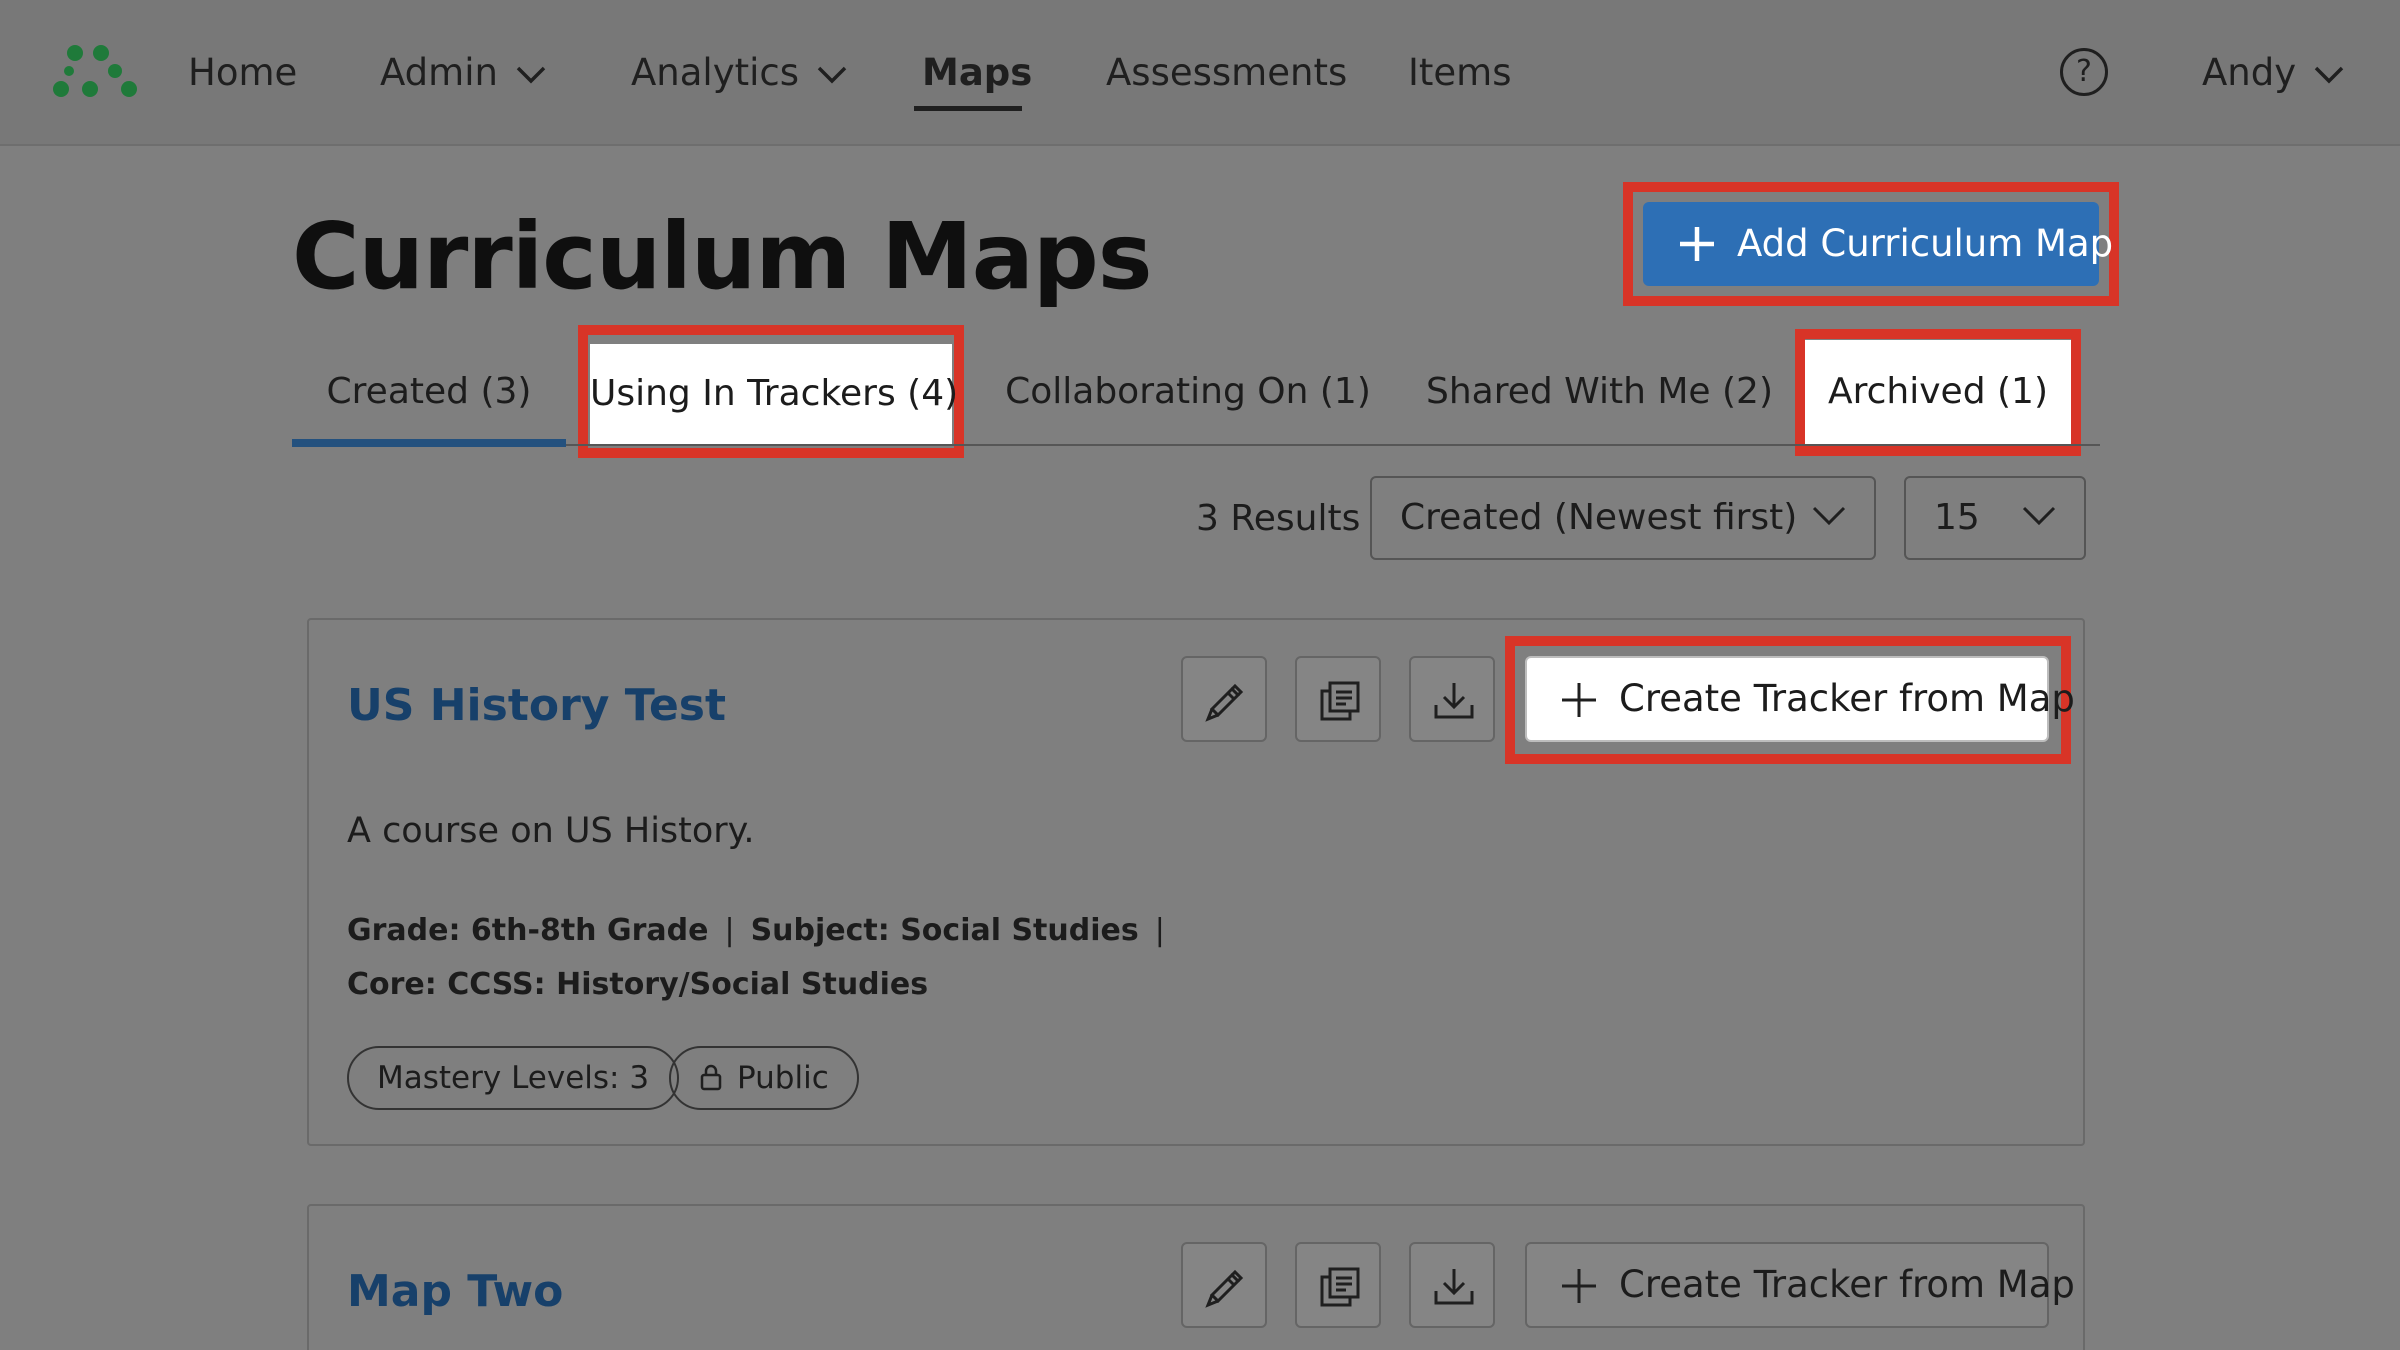 The width and height of the screenshot is (2400, 1350). I want to click on user-menu: Andy, so click(2273, 73).